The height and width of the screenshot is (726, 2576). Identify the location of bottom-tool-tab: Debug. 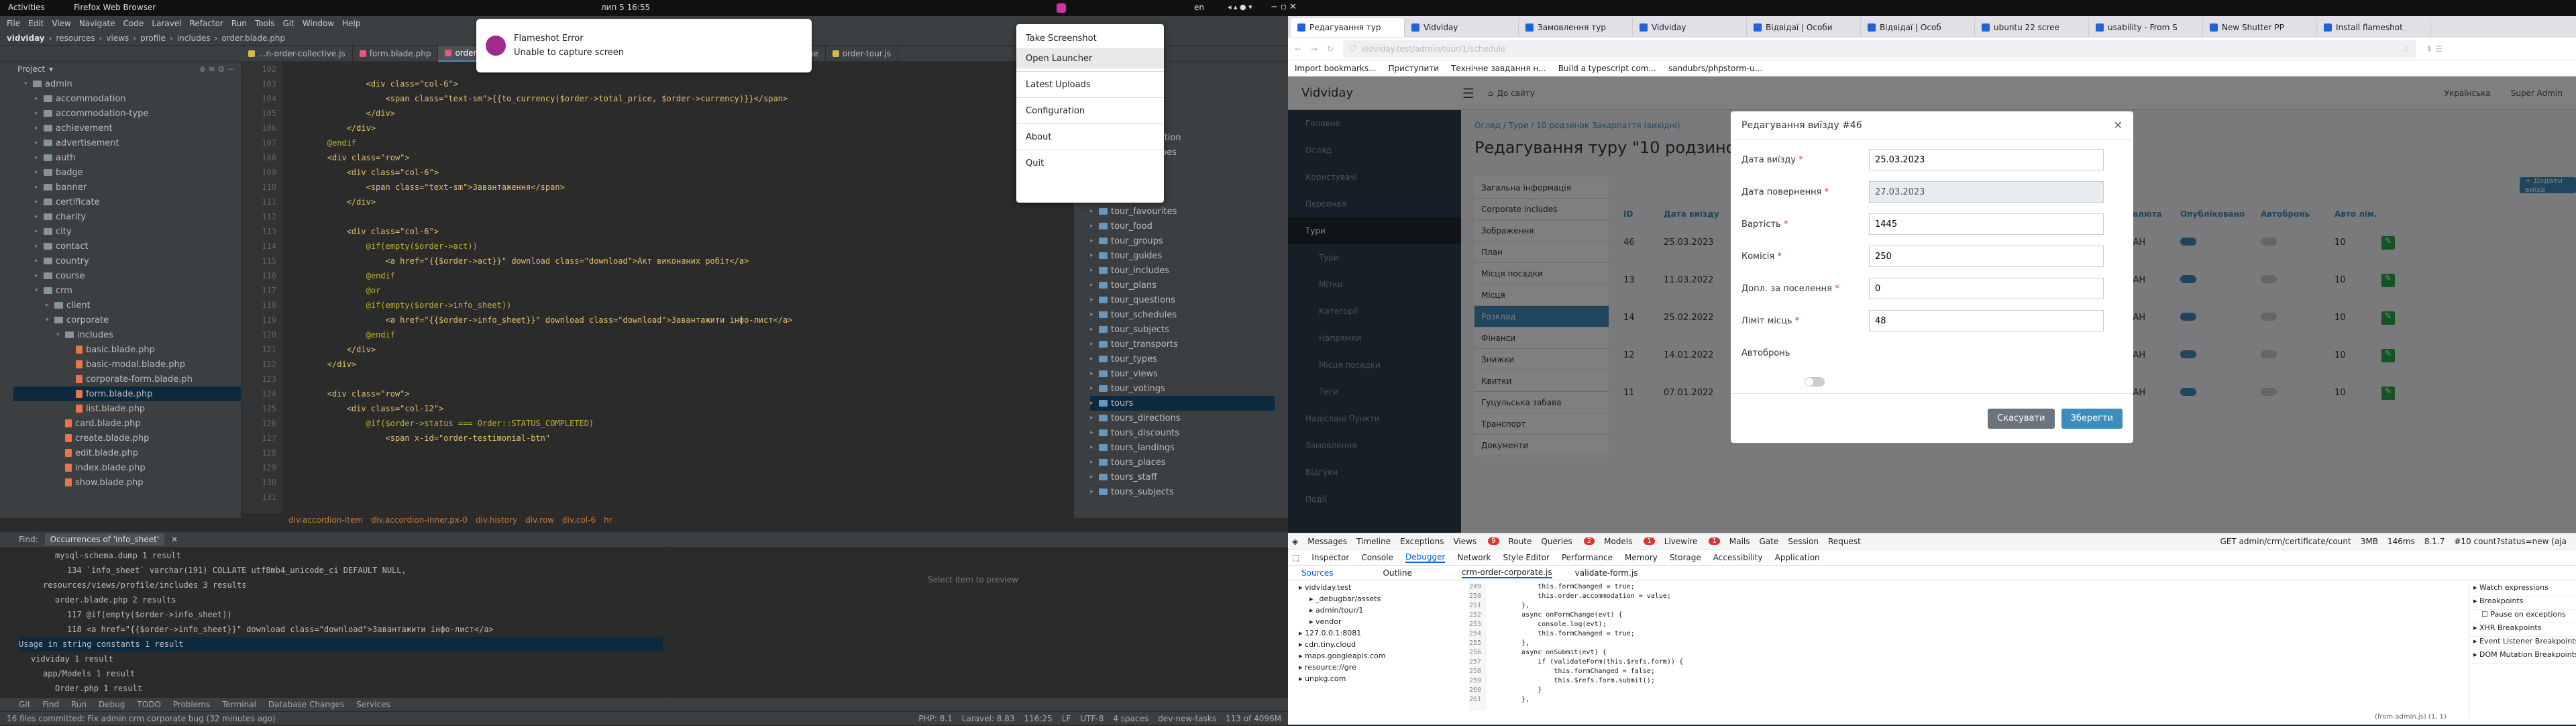
(112, 705).